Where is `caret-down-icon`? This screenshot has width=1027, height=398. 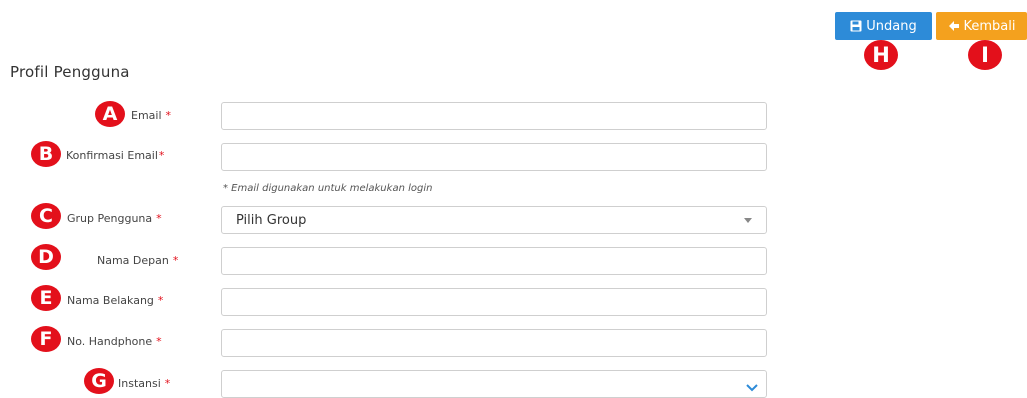 caret-down-icon is located at coordinates (748, 220).